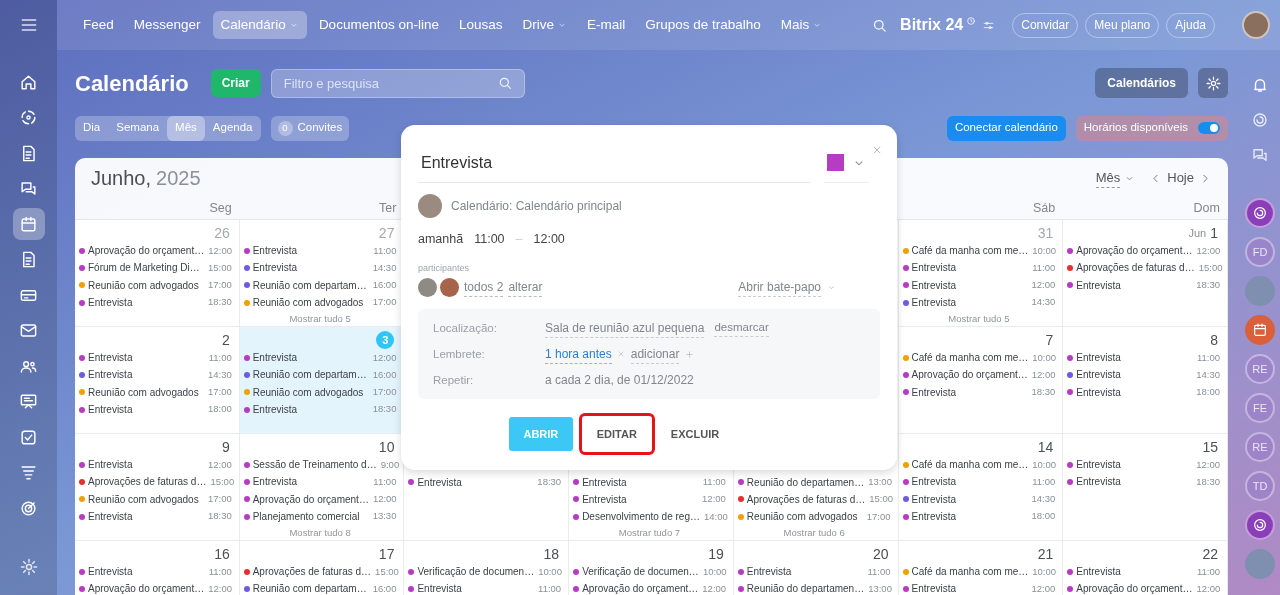 Image resolution: width=1280 pixels, height=595 pixels. I want to click on day-cell: 26 Aprovação do orçament… 12:00 Fórum de Marketing Di… 15:00 Reunião com advogados 17:00 Entrevista 18:30, so click(157, 273).